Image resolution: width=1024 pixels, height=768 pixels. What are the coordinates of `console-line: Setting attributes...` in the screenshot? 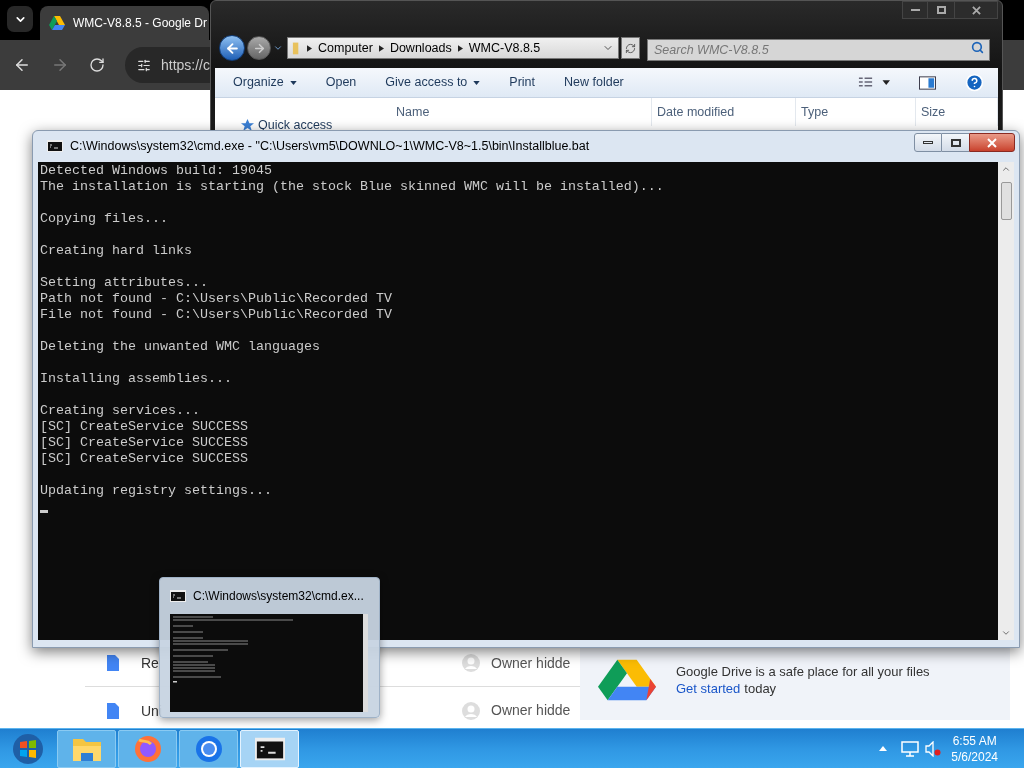 It's located at (124, 283).